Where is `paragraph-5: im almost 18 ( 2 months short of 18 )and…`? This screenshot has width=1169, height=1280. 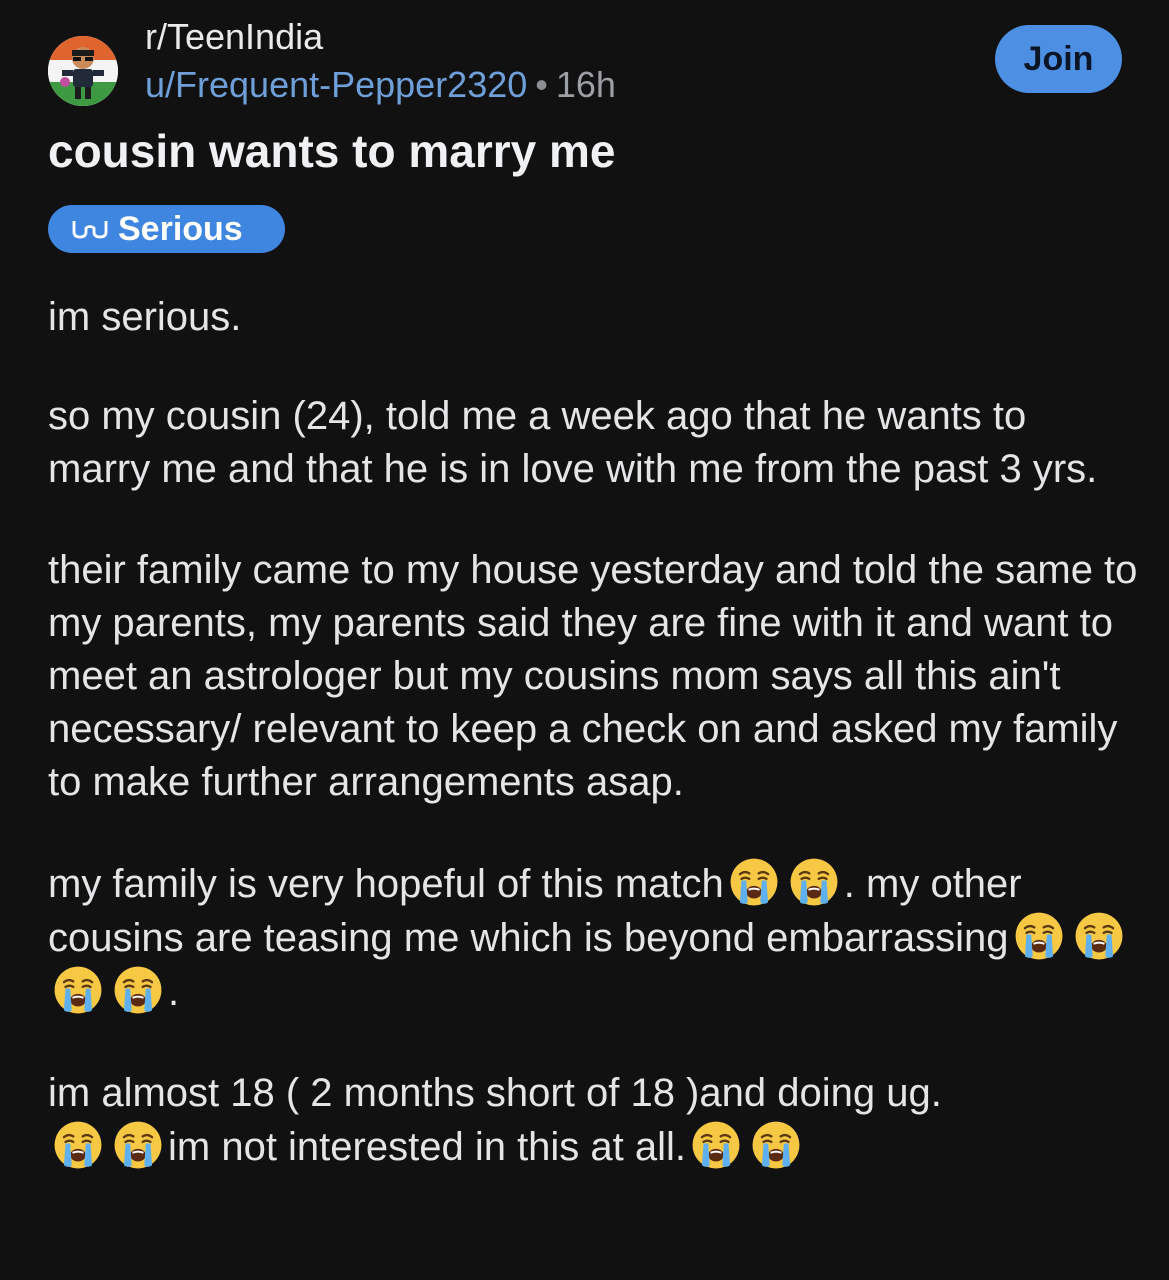
paragraph-5: im almost 18 ( 2 months short of 18 )and… is located at coordinates (593, 1120).